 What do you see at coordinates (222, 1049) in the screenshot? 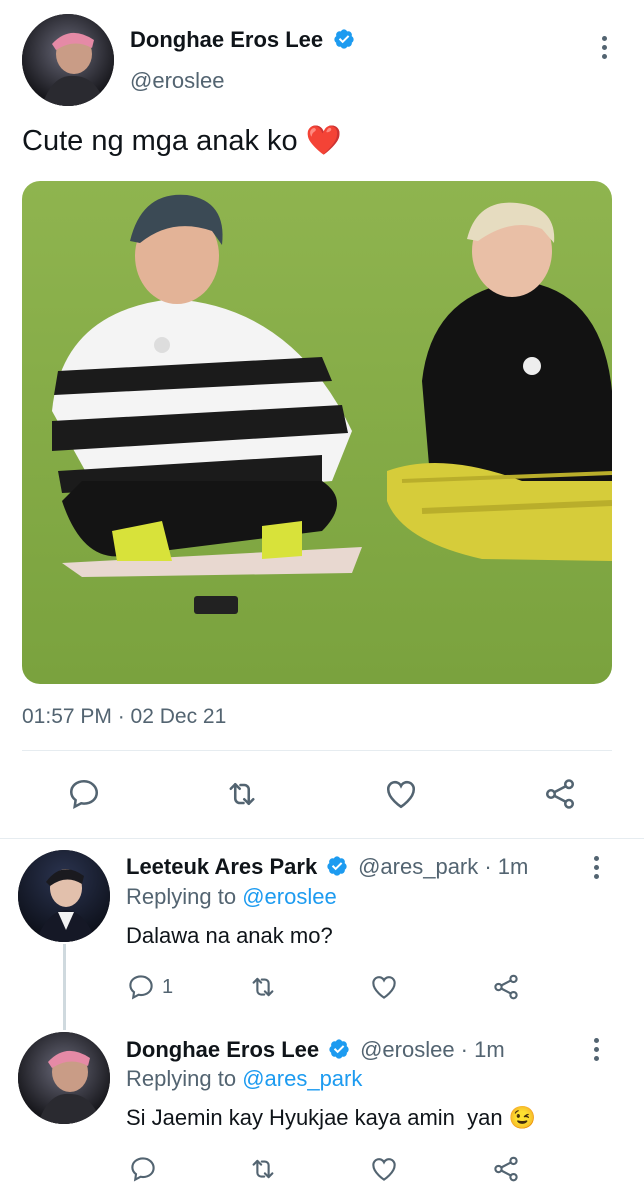
I see `reply-author-name: Donghae Eros Lee` at bounding box center [222, 1049].